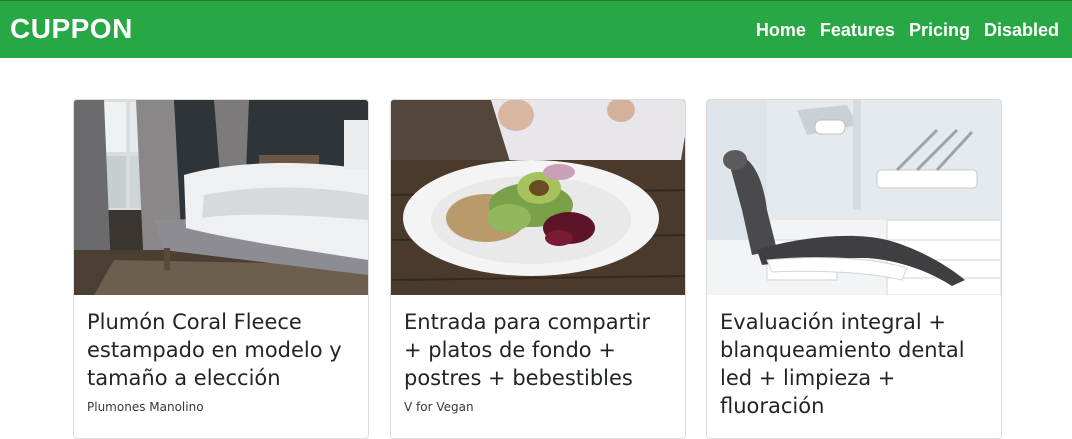 Image resolution: width=1072 pixels, height=439 pixels. I want to click on nav-link-disabled: Disabled, so click(1021, 30).